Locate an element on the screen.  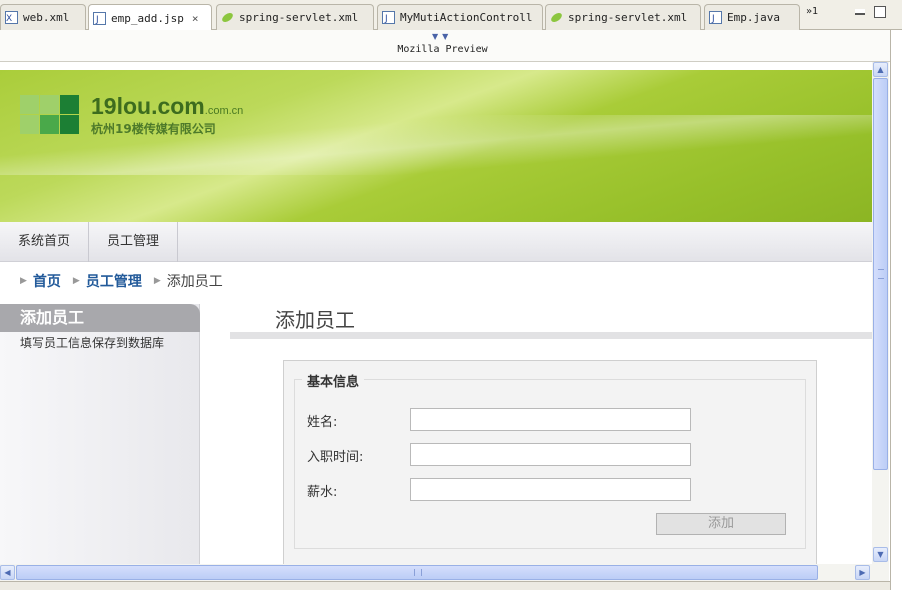
jsp-file-icon: J is located at coordinates (99, 18).